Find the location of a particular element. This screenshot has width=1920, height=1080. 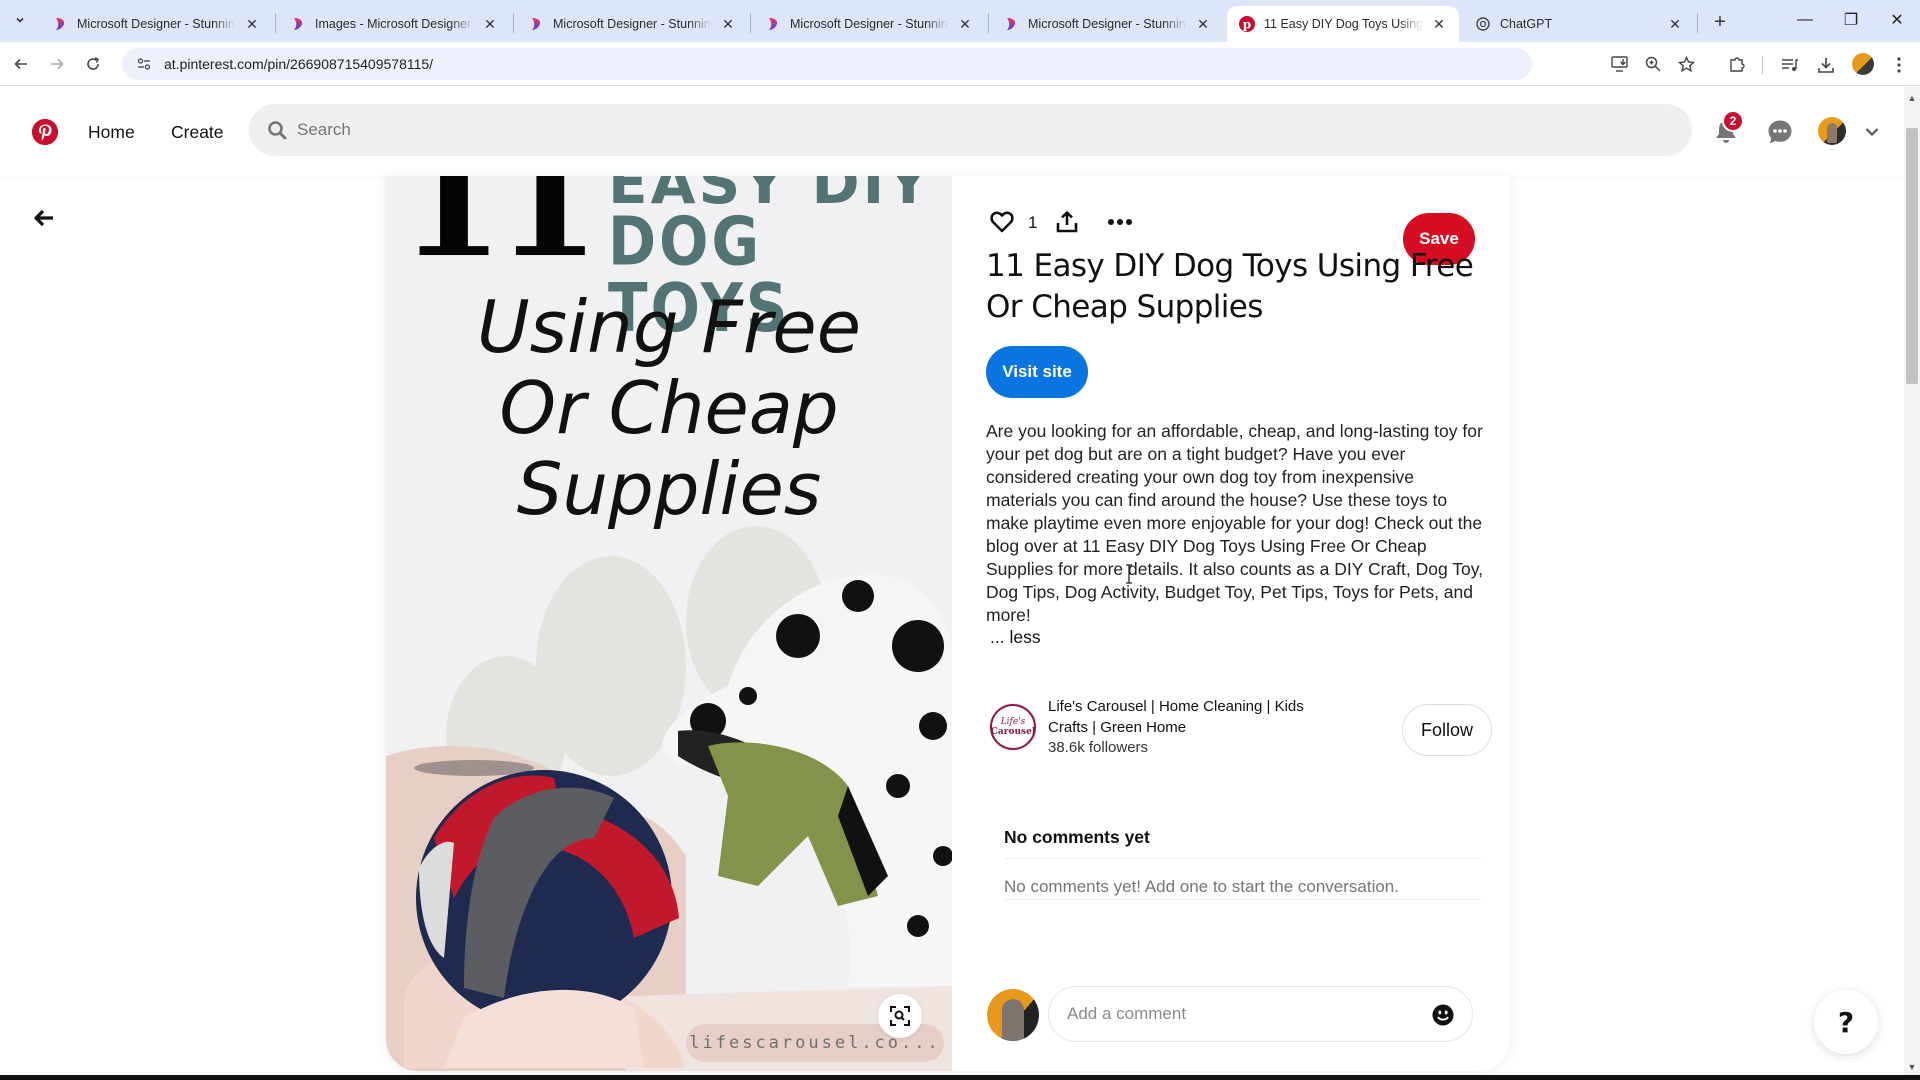

pinterest-header: P Home Create 2 is located at coordinates (952, 131).